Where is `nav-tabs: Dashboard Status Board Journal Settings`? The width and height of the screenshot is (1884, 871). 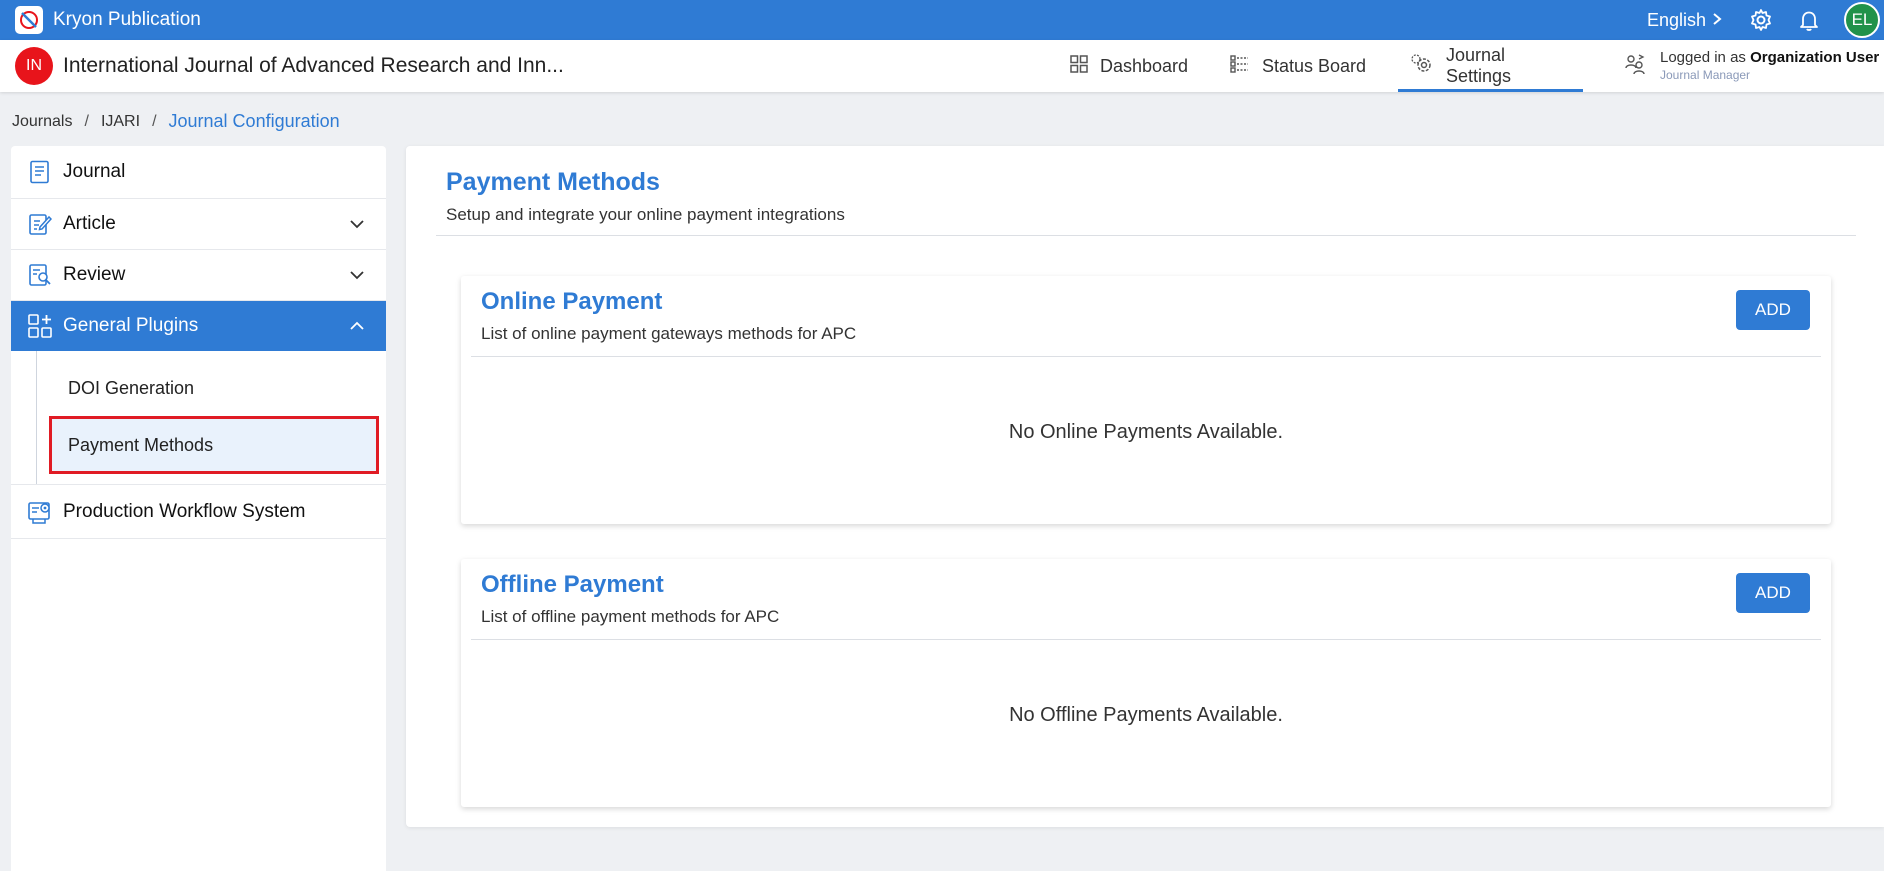
nav-tabs: Dashboard Status Board Journal Settings is located at coordinates (1320, 66).